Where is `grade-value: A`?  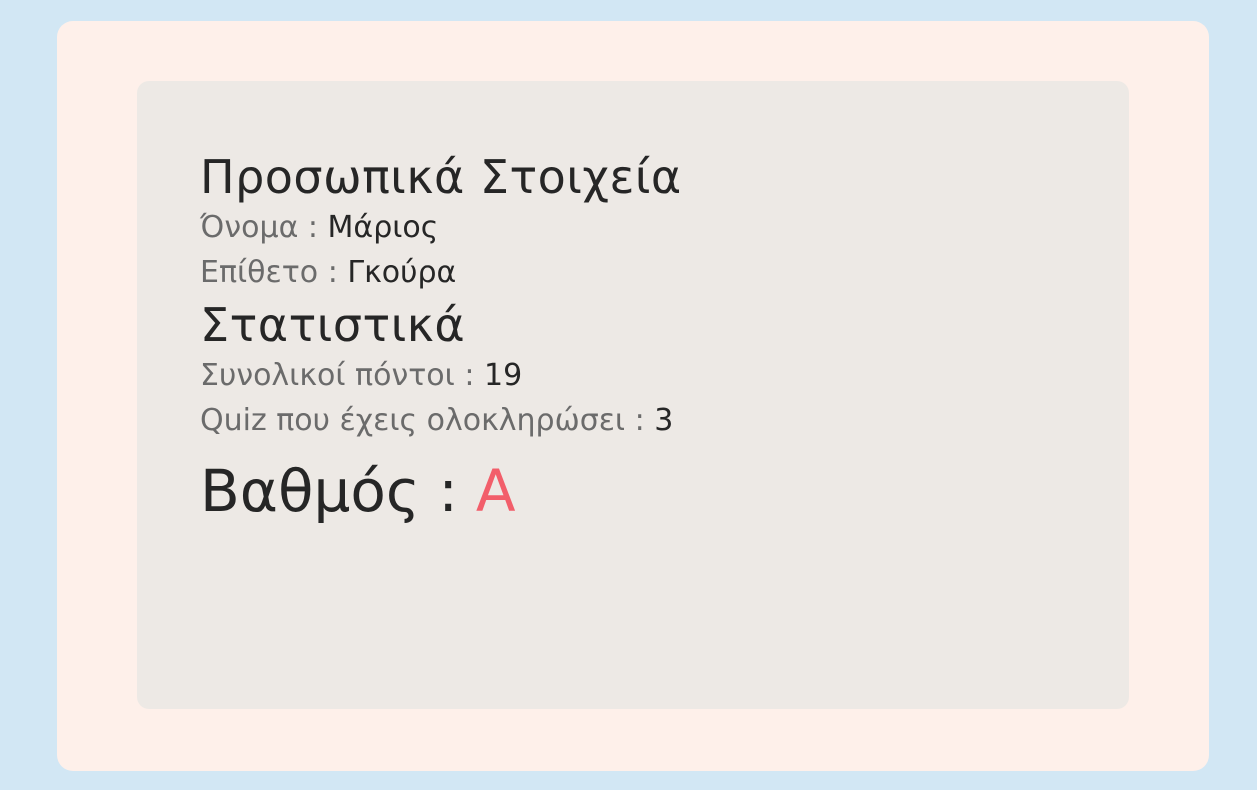
grade-value: A is located at coordinates (495, 491).